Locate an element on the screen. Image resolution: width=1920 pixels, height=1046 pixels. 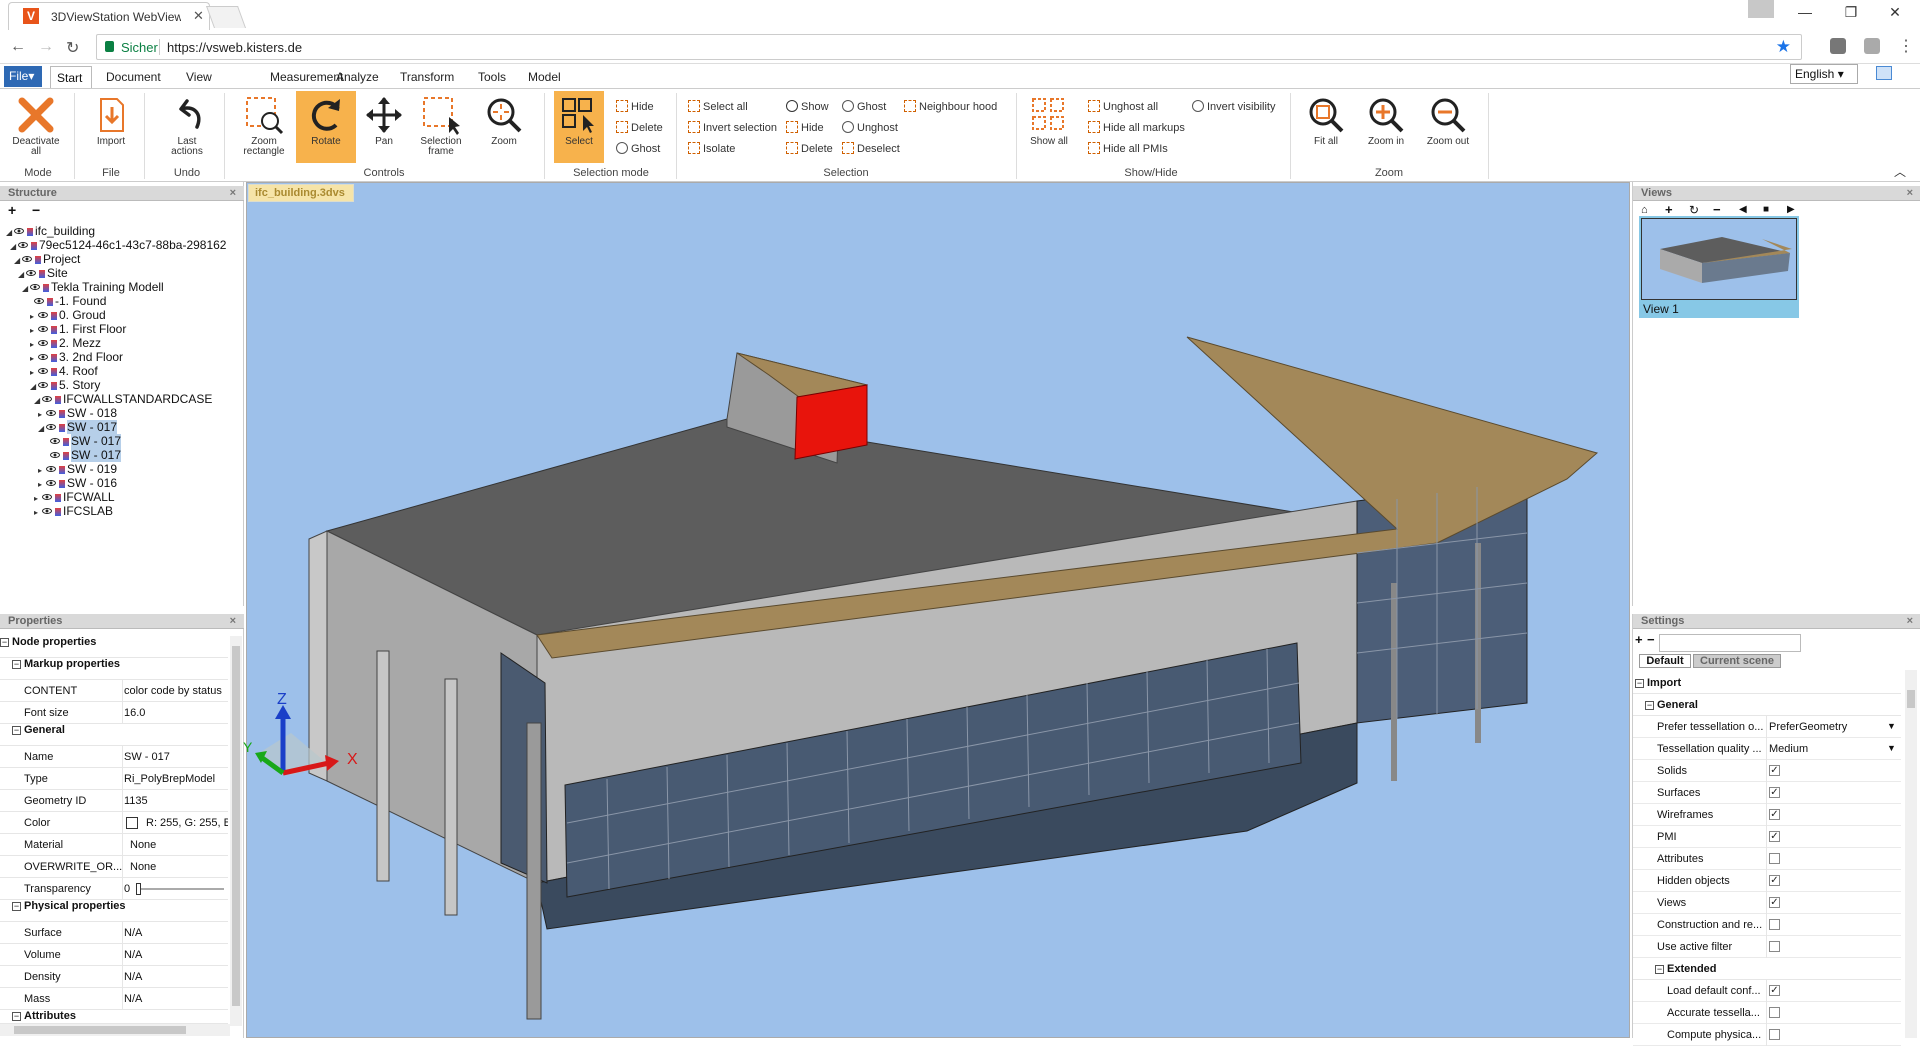
selection-frame-button: Selection frame is located at coordinates (441, 126).